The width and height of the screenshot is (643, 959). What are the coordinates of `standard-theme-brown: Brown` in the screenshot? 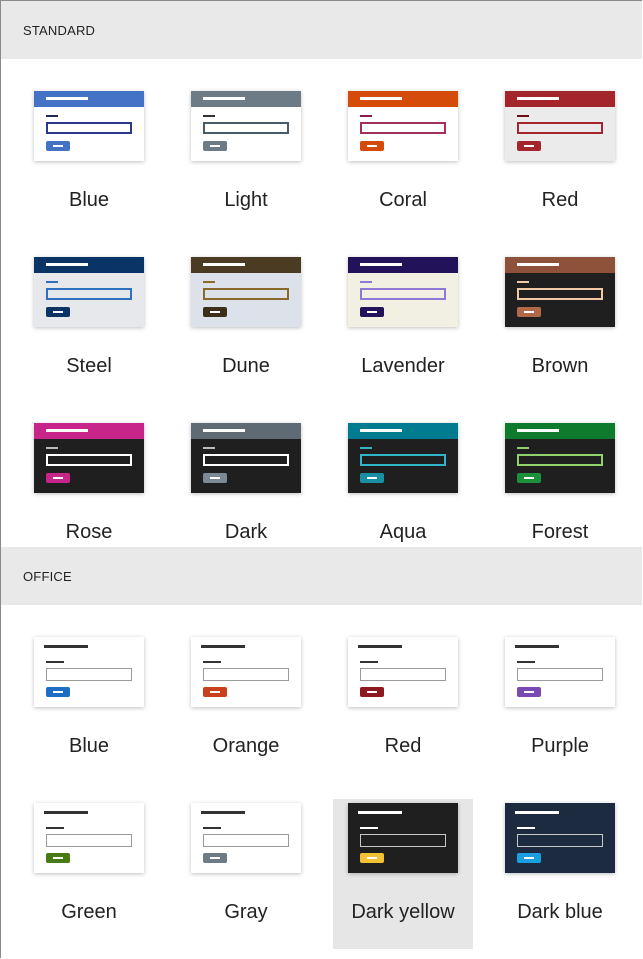 It's located at (560, 328).